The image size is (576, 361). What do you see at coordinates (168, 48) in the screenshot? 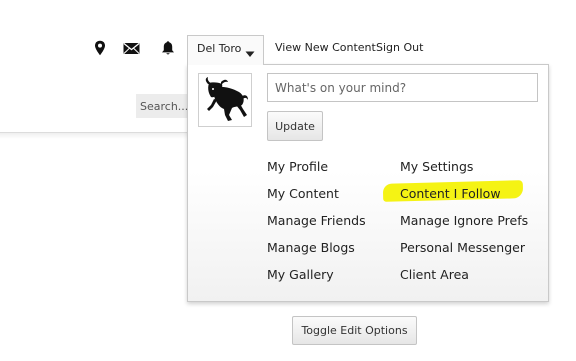
I see `bell-icon` at bounding box center [168, 48].